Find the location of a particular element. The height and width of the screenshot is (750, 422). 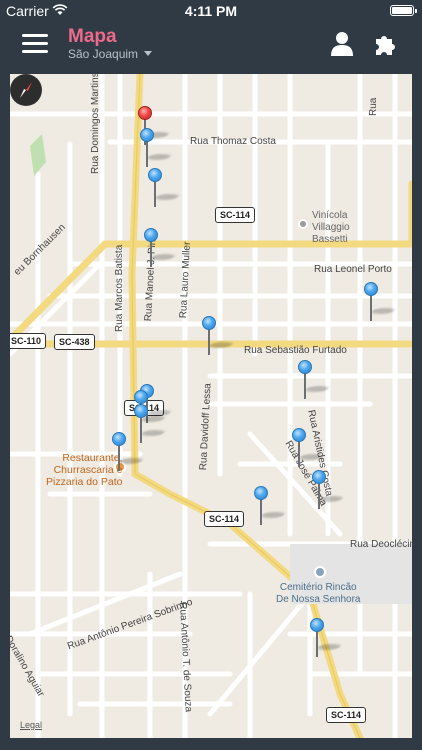

clock: 4:11 PM is located at coordinates (211, 11).